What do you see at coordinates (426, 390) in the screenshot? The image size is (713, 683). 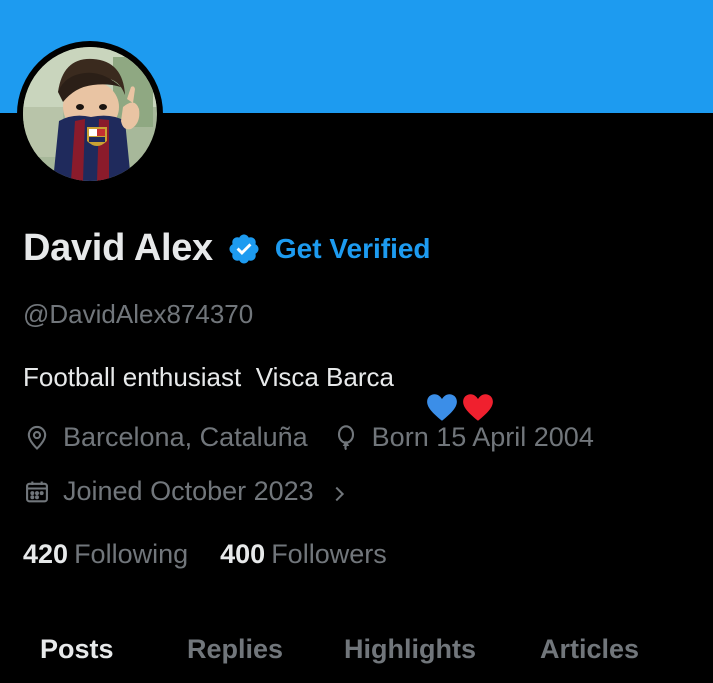 I see `blue-heart-icon` at bounding box center [426, 390].